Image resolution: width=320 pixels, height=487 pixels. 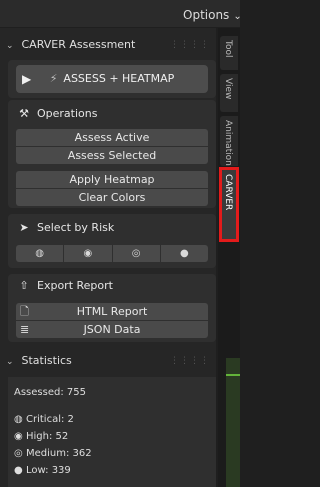 I want to click on export-report-title: ⇧ Export Report, so click(x=64, y=286).